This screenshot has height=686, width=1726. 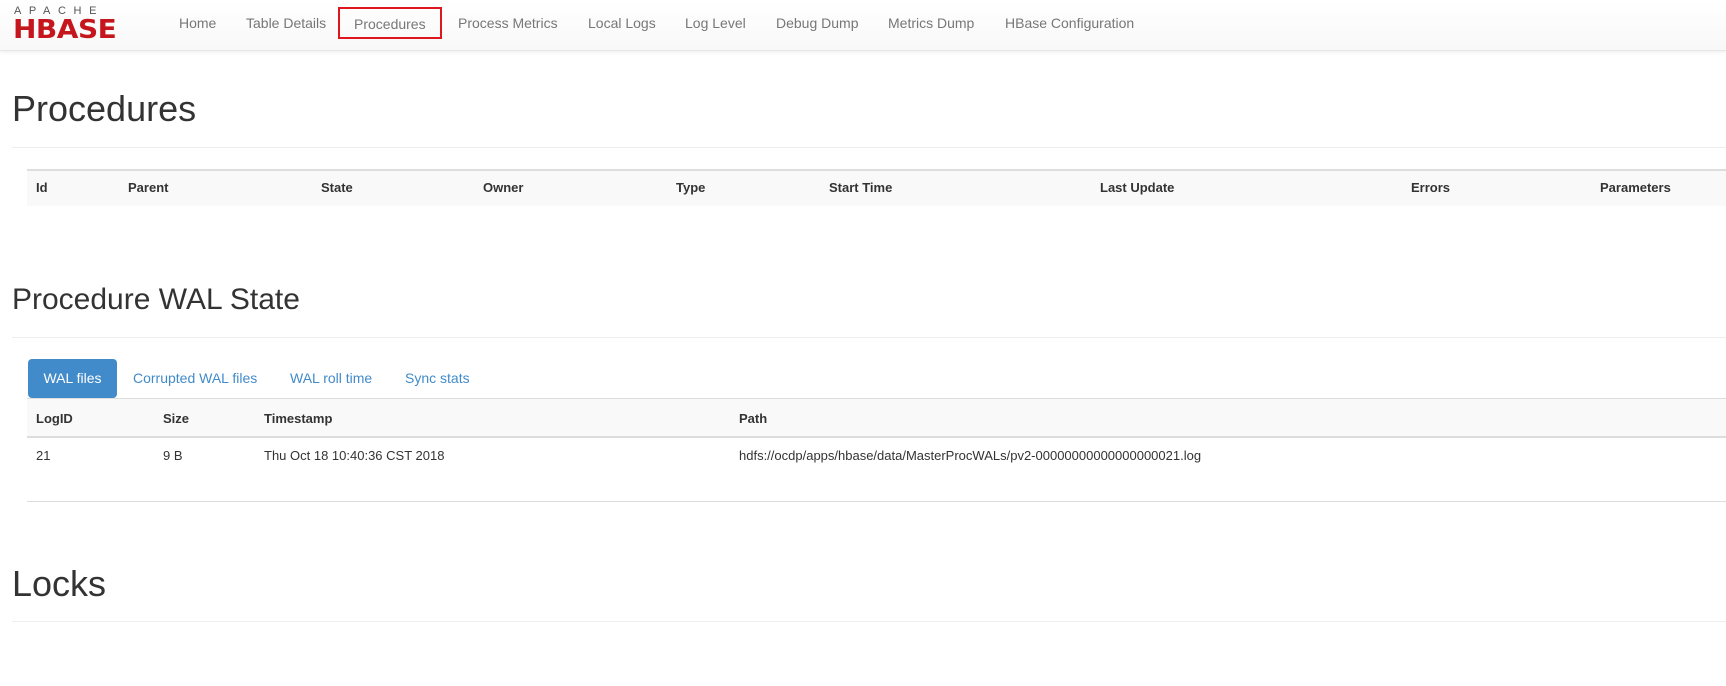 I want to click on hbase-logo: APACHE HBASE, so click(x=75, y=24).